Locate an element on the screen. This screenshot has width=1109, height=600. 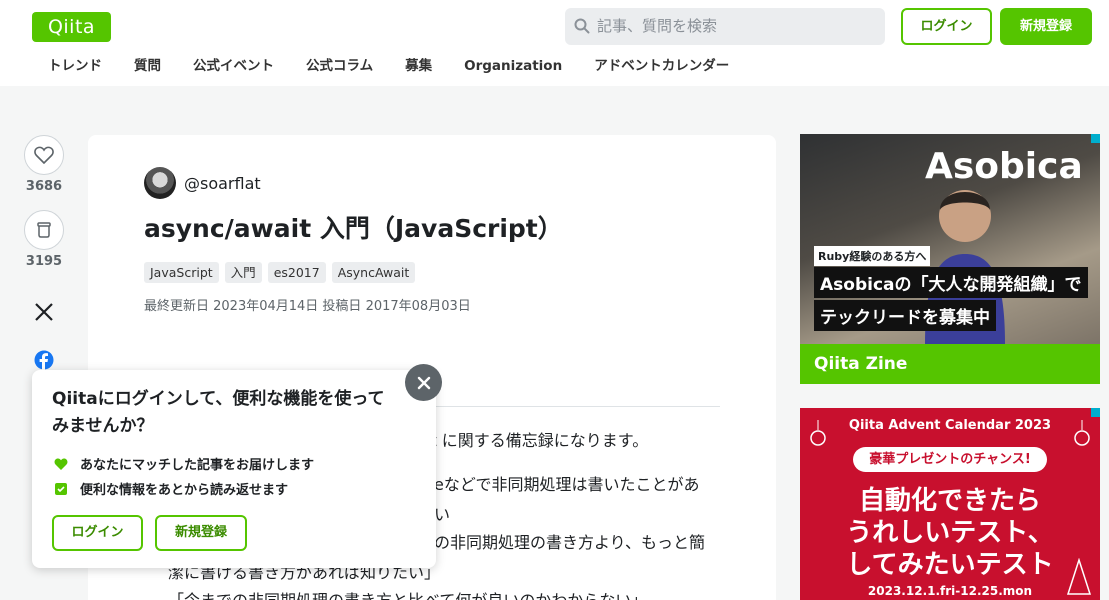
popup-feature-item: あなたにマッチした記事をお届けします is located at coordinates (184, 463).